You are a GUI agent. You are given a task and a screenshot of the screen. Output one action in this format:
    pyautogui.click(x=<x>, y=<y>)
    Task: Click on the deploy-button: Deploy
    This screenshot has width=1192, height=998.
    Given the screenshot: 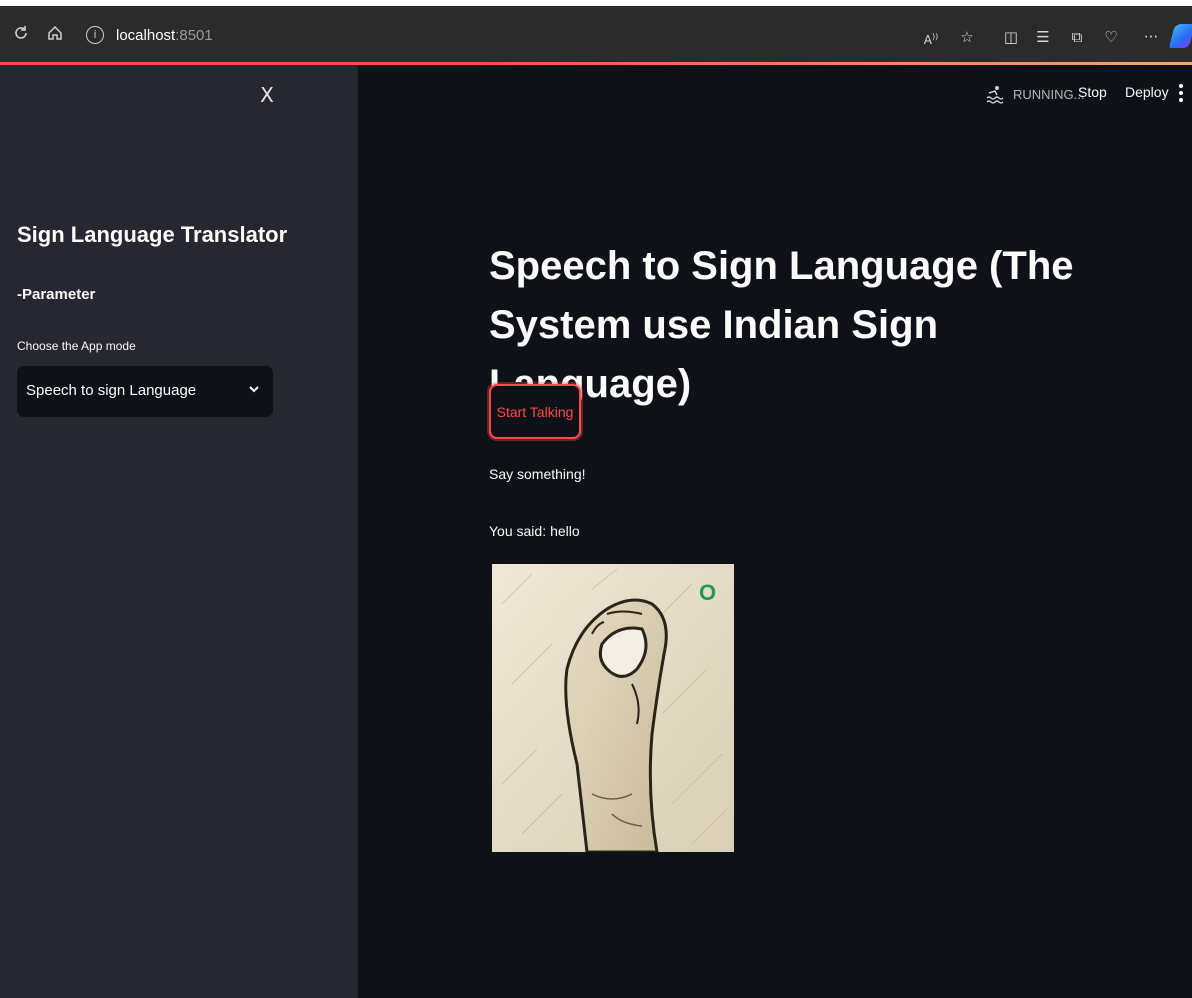 What is the action you would take?
    pyautogui.click(x=1147, y=92)
    